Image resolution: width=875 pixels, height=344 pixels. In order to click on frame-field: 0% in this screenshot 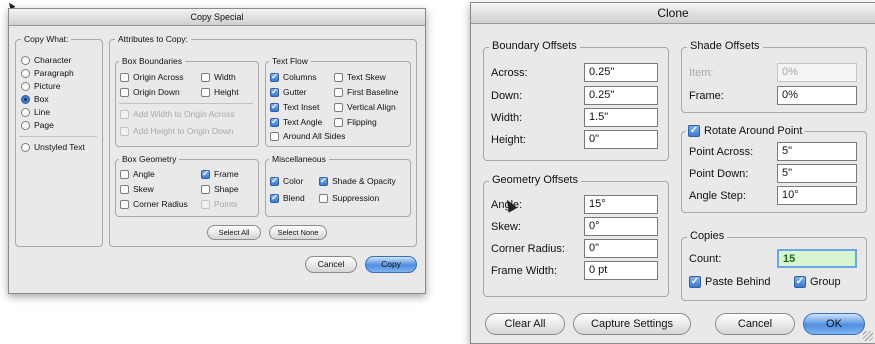, I will do `click(817, 95)`.